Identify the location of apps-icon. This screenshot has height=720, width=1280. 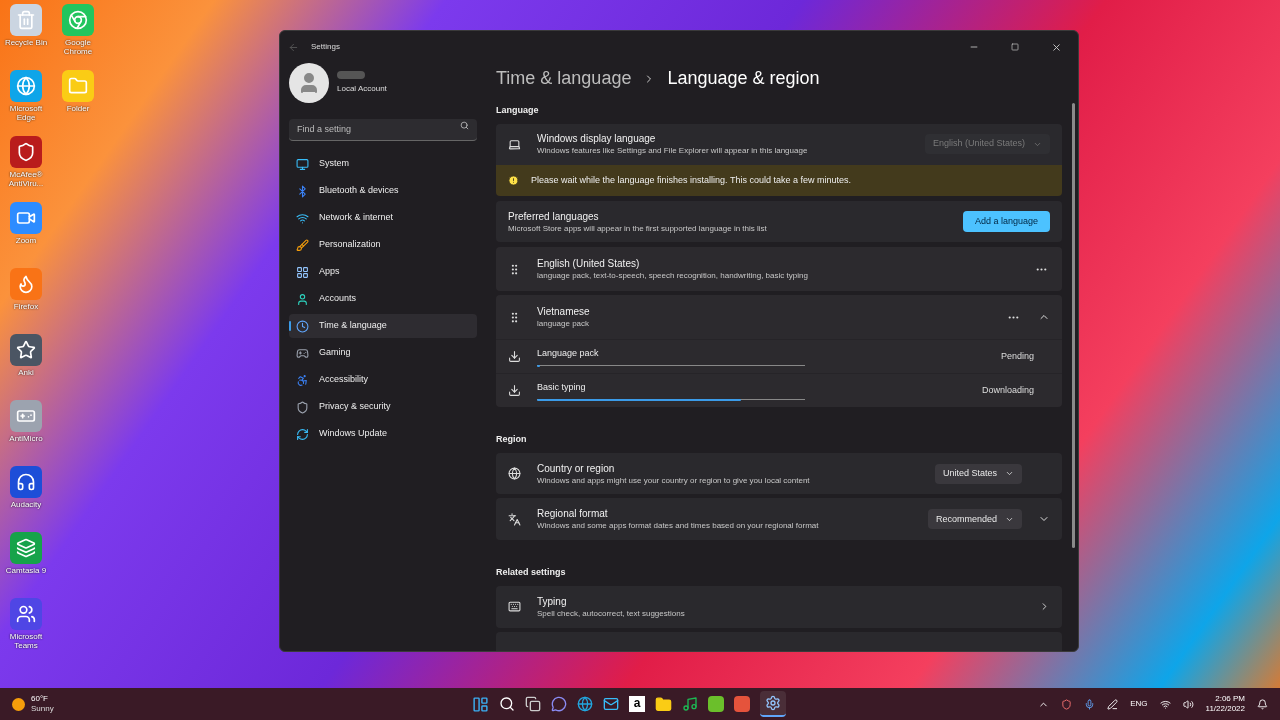
(302, 272).